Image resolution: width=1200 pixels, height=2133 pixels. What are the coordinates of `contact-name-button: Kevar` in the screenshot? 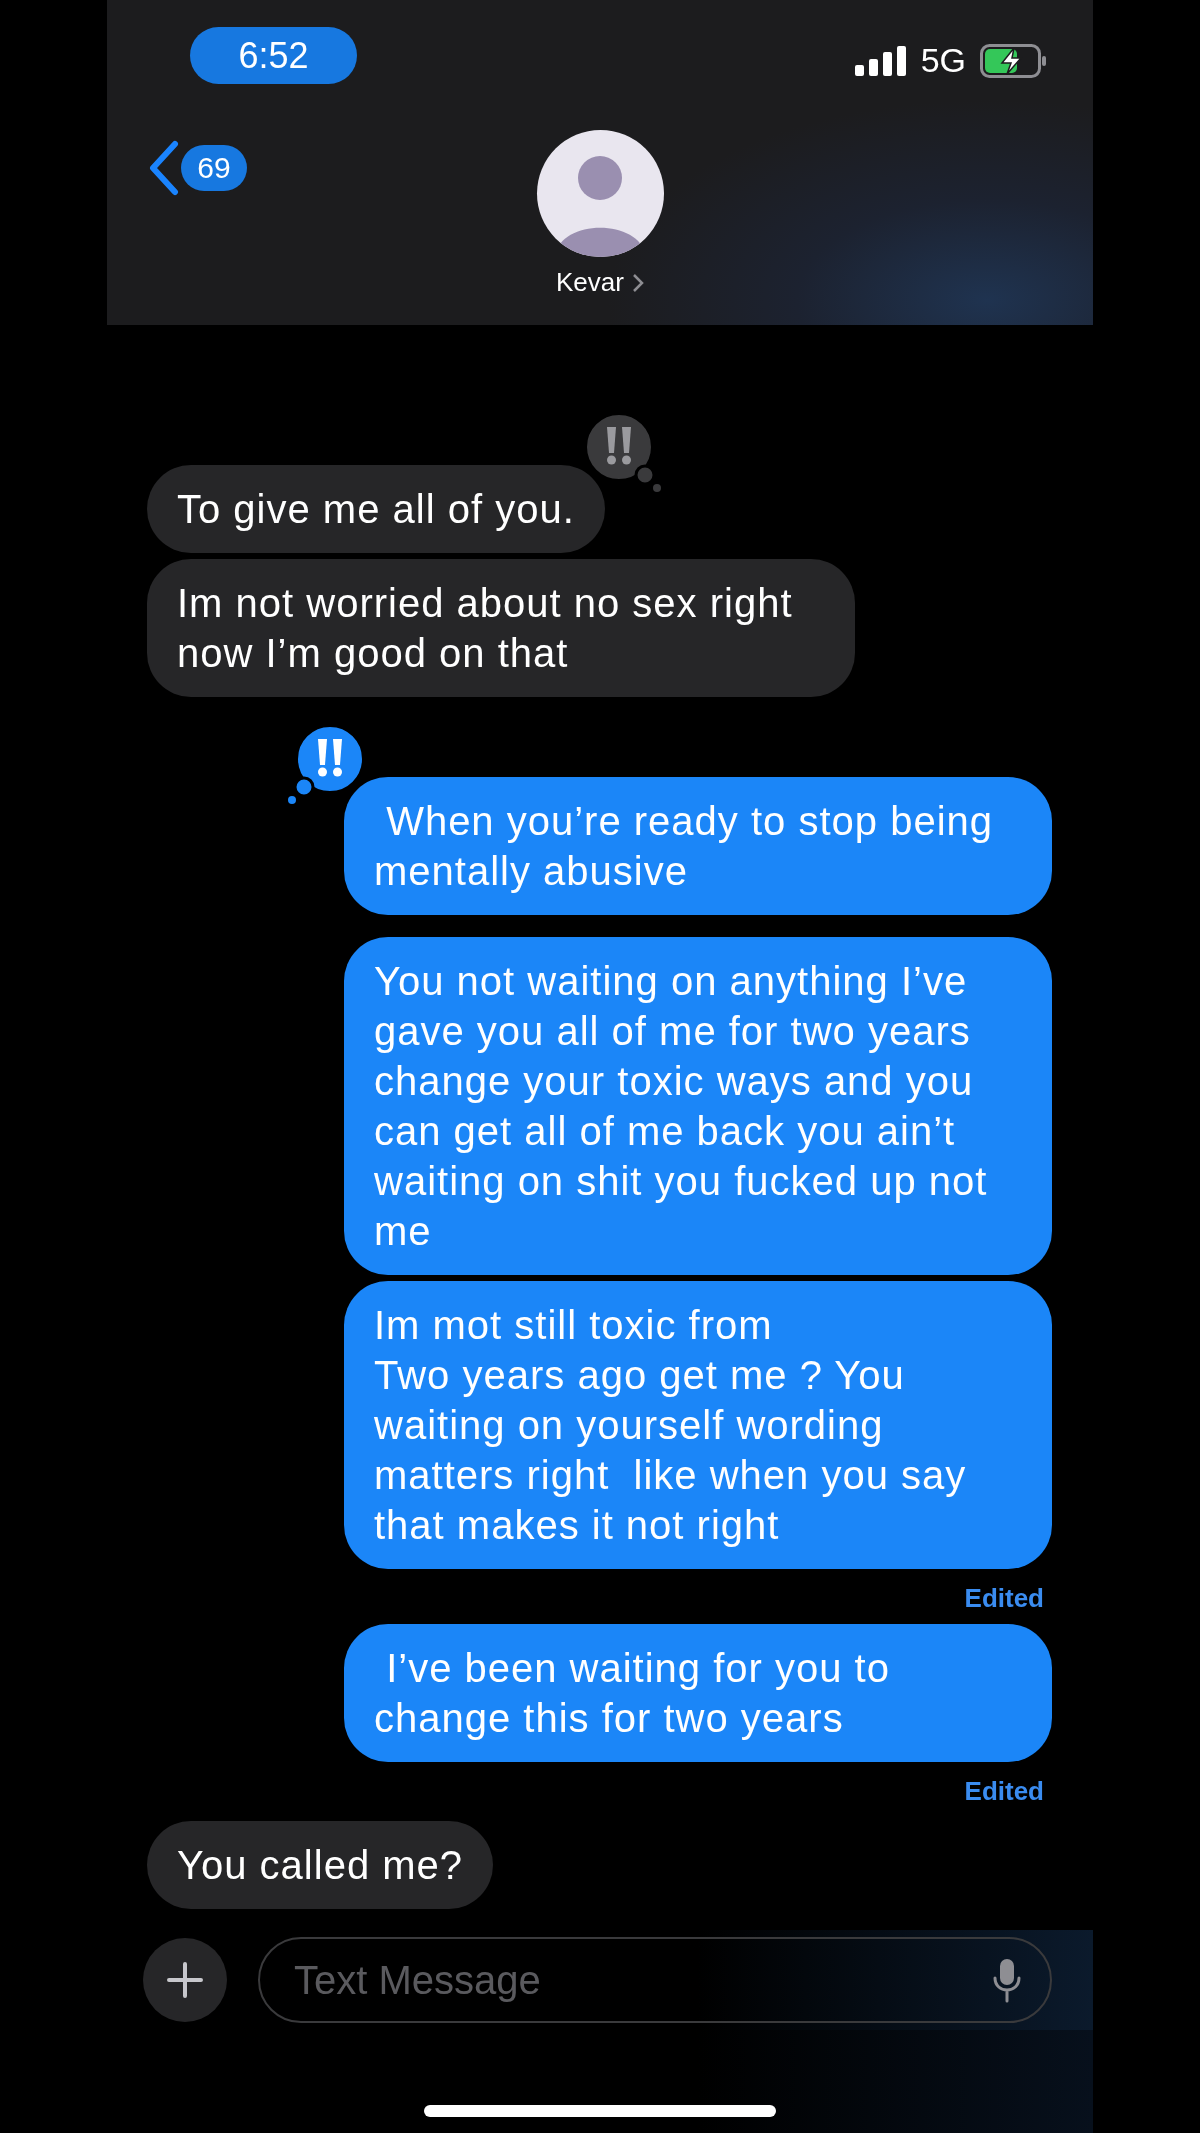 It's located at (600, 282).